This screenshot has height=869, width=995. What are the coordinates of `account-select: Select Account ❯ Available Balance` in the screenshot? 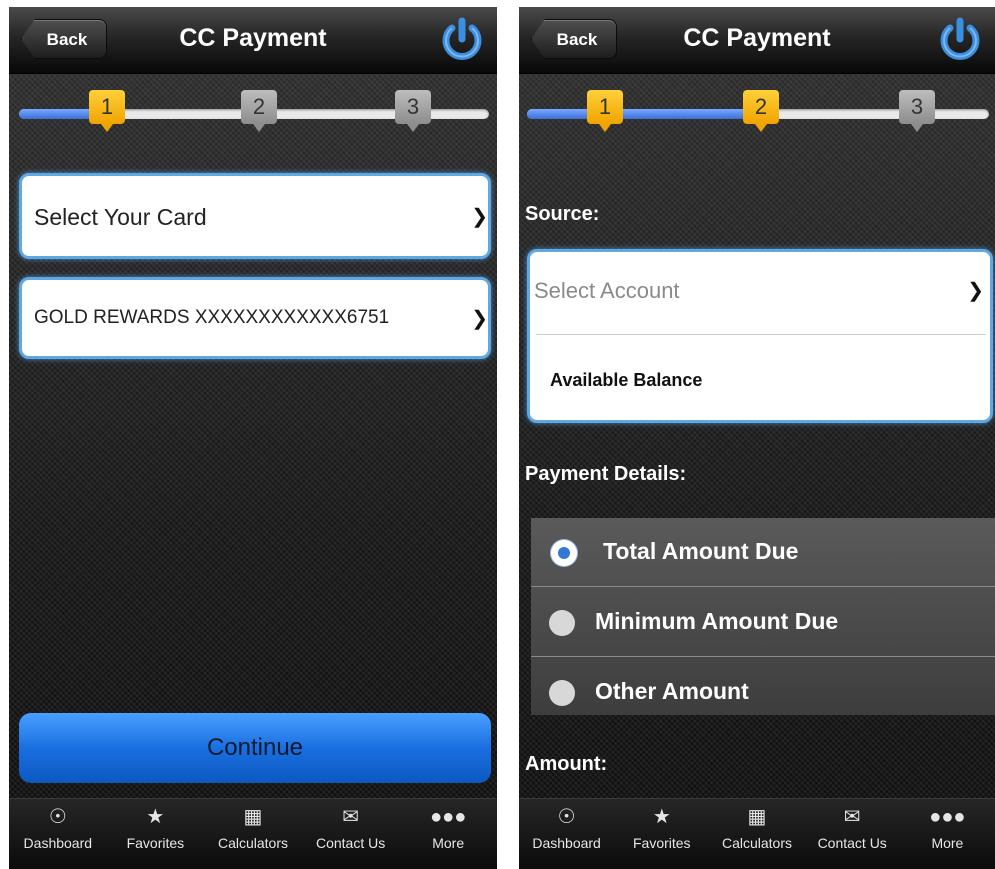 It's located at (760, 336).